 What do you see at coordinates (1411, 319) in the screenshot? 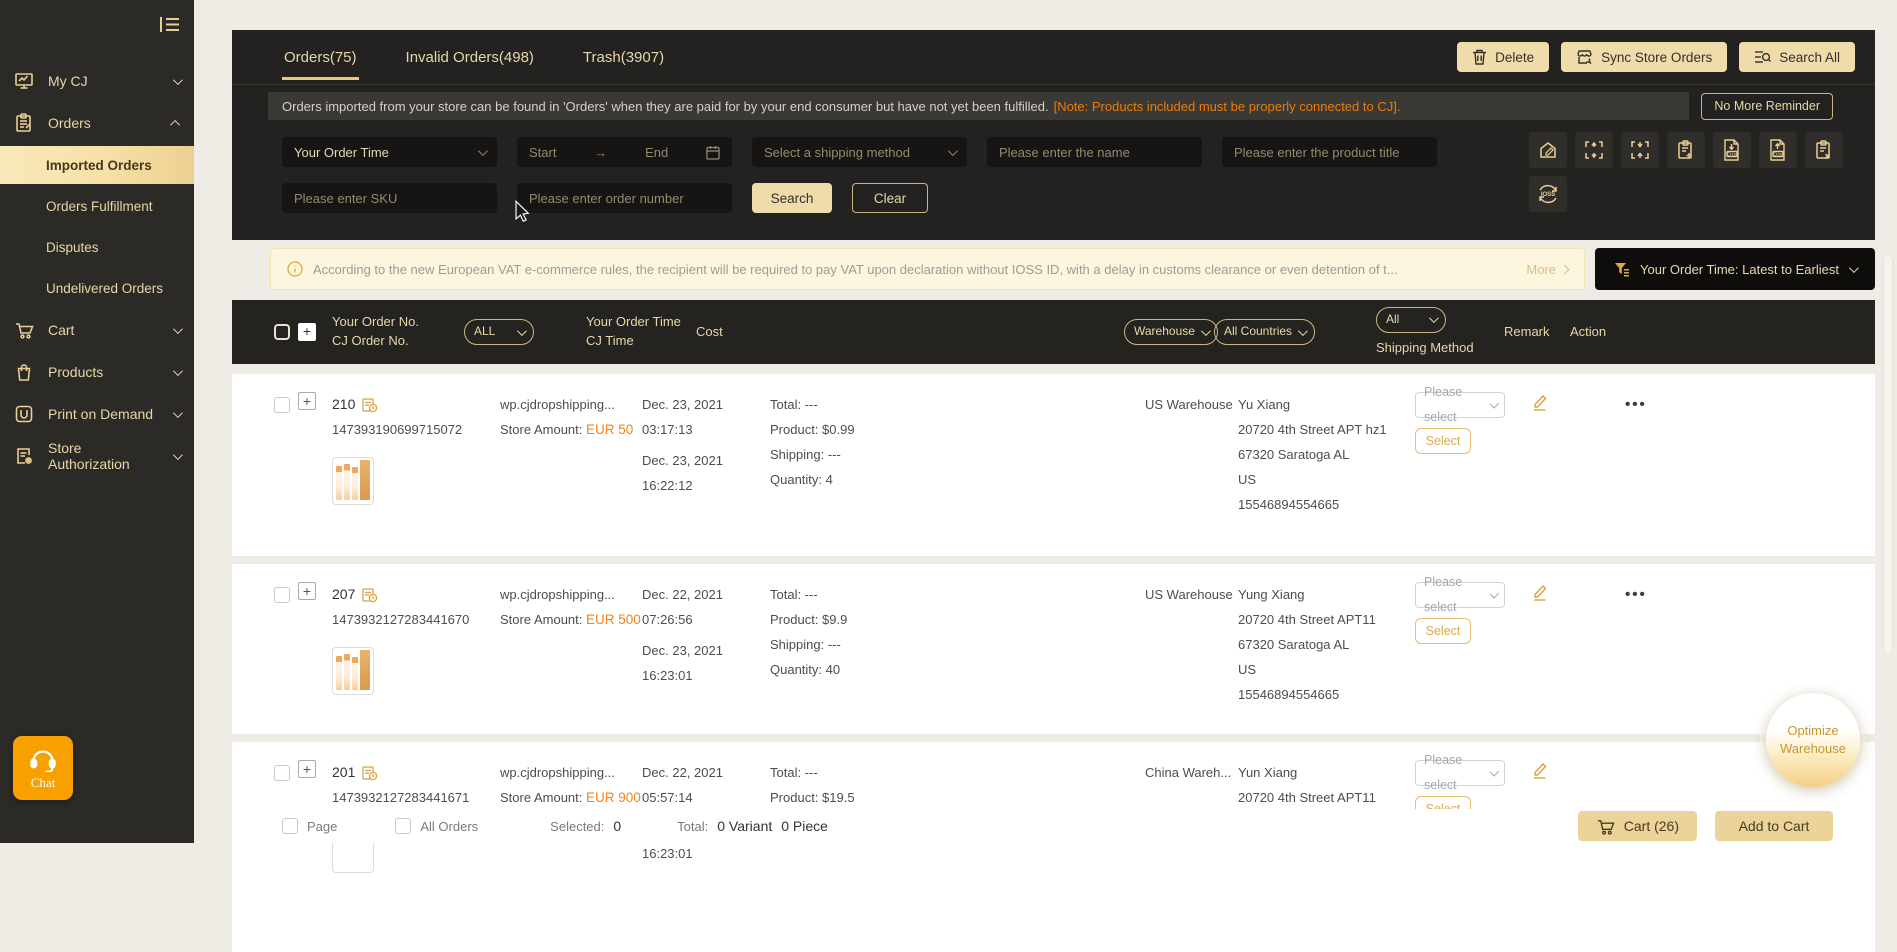
I see `shipping-filter-pill: All` at bounding box center [1411, 319].